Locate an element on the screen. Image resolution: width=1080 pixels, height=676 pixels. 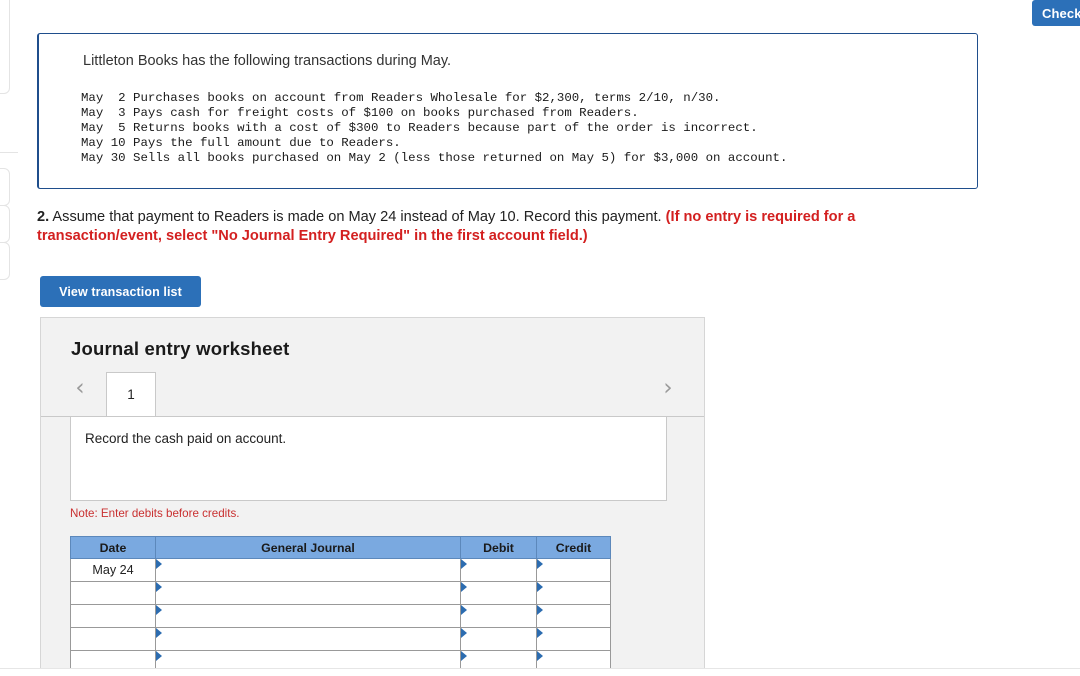
entry-description-box: Record the cash paid on account. is located at coordinates (368, 458).